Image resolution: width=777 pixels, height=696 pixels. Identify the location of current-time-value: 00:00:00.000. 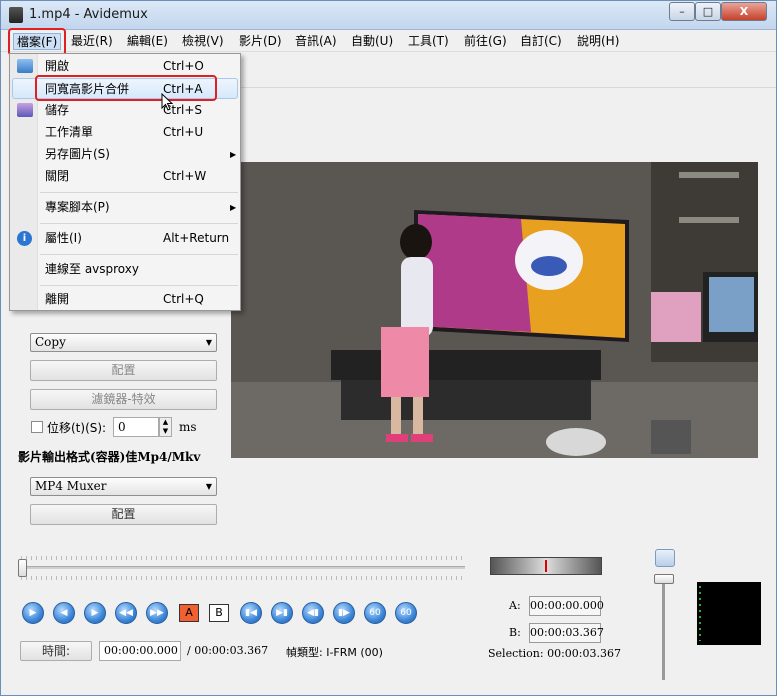
(141, 650).